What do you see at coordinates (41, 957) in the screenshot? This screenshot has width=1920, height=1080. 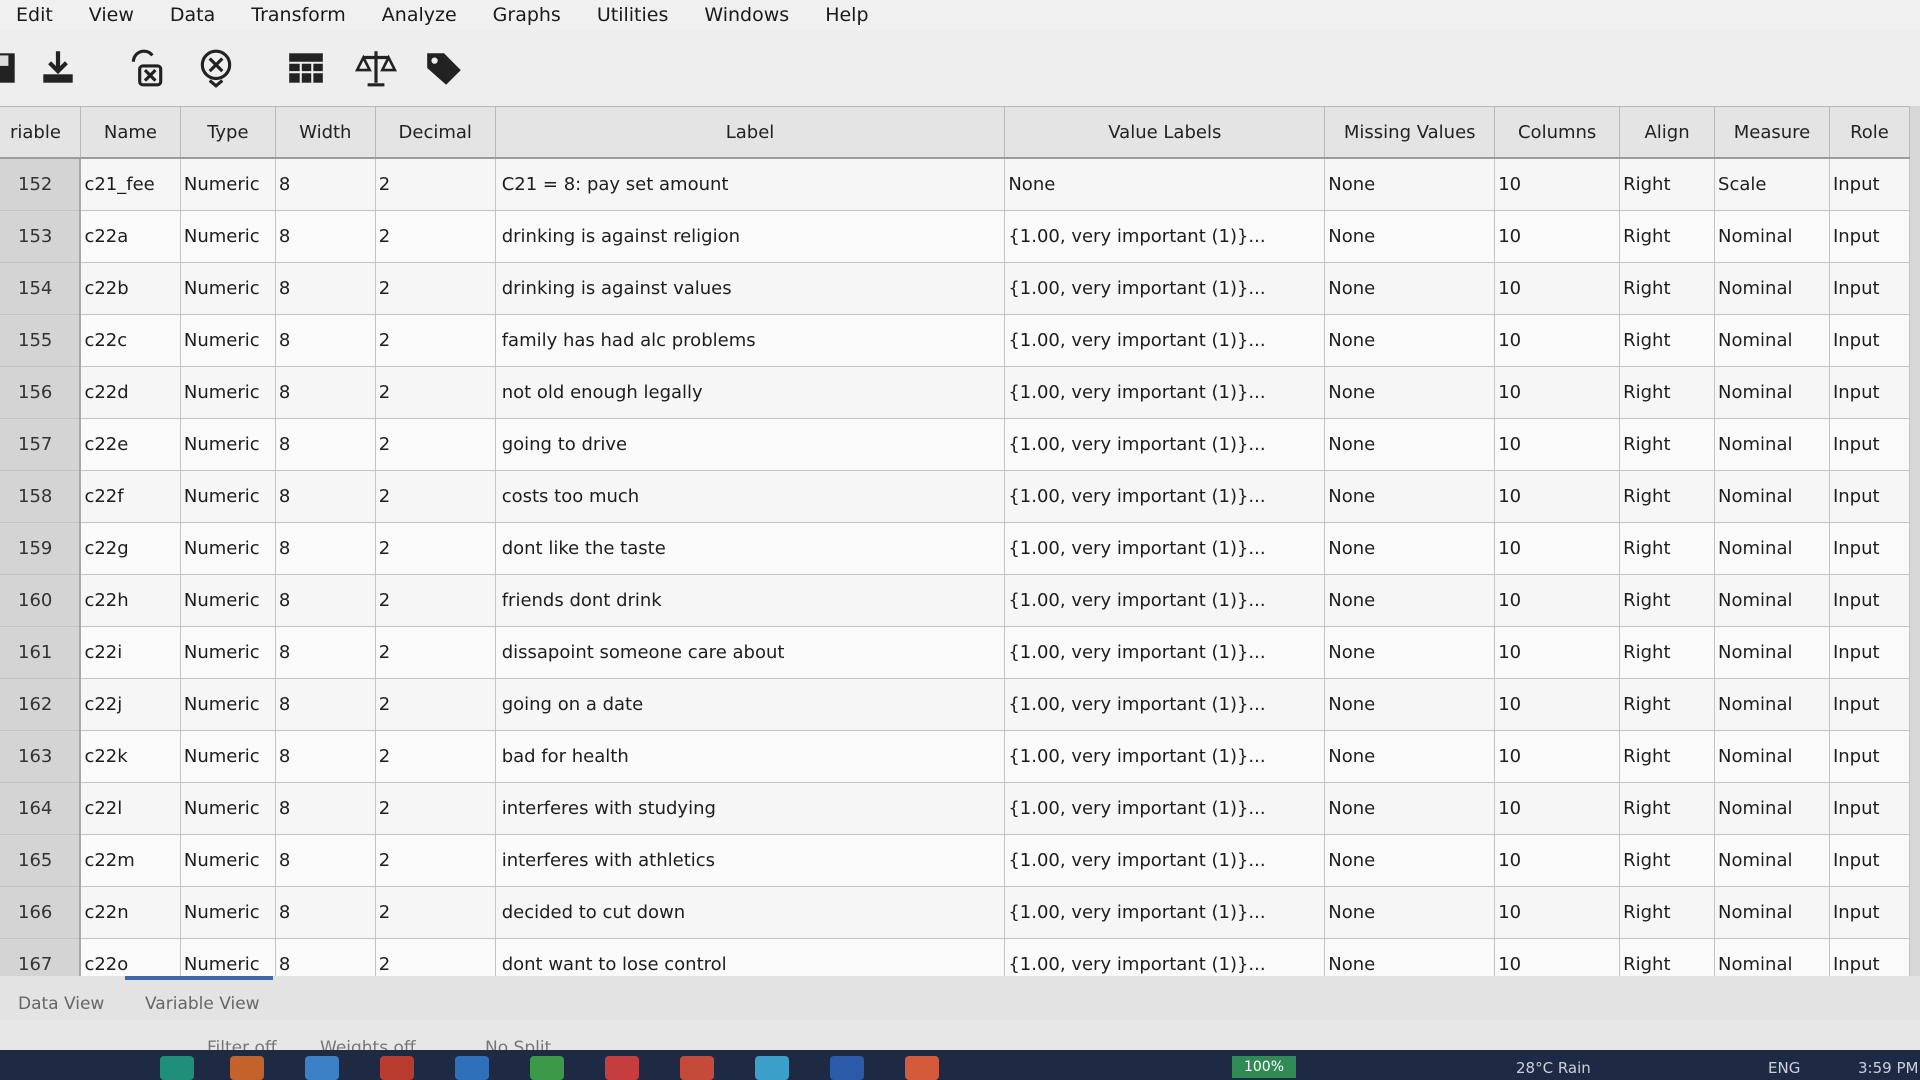 I see `row-number: 167` at bounding box center [41, 957].